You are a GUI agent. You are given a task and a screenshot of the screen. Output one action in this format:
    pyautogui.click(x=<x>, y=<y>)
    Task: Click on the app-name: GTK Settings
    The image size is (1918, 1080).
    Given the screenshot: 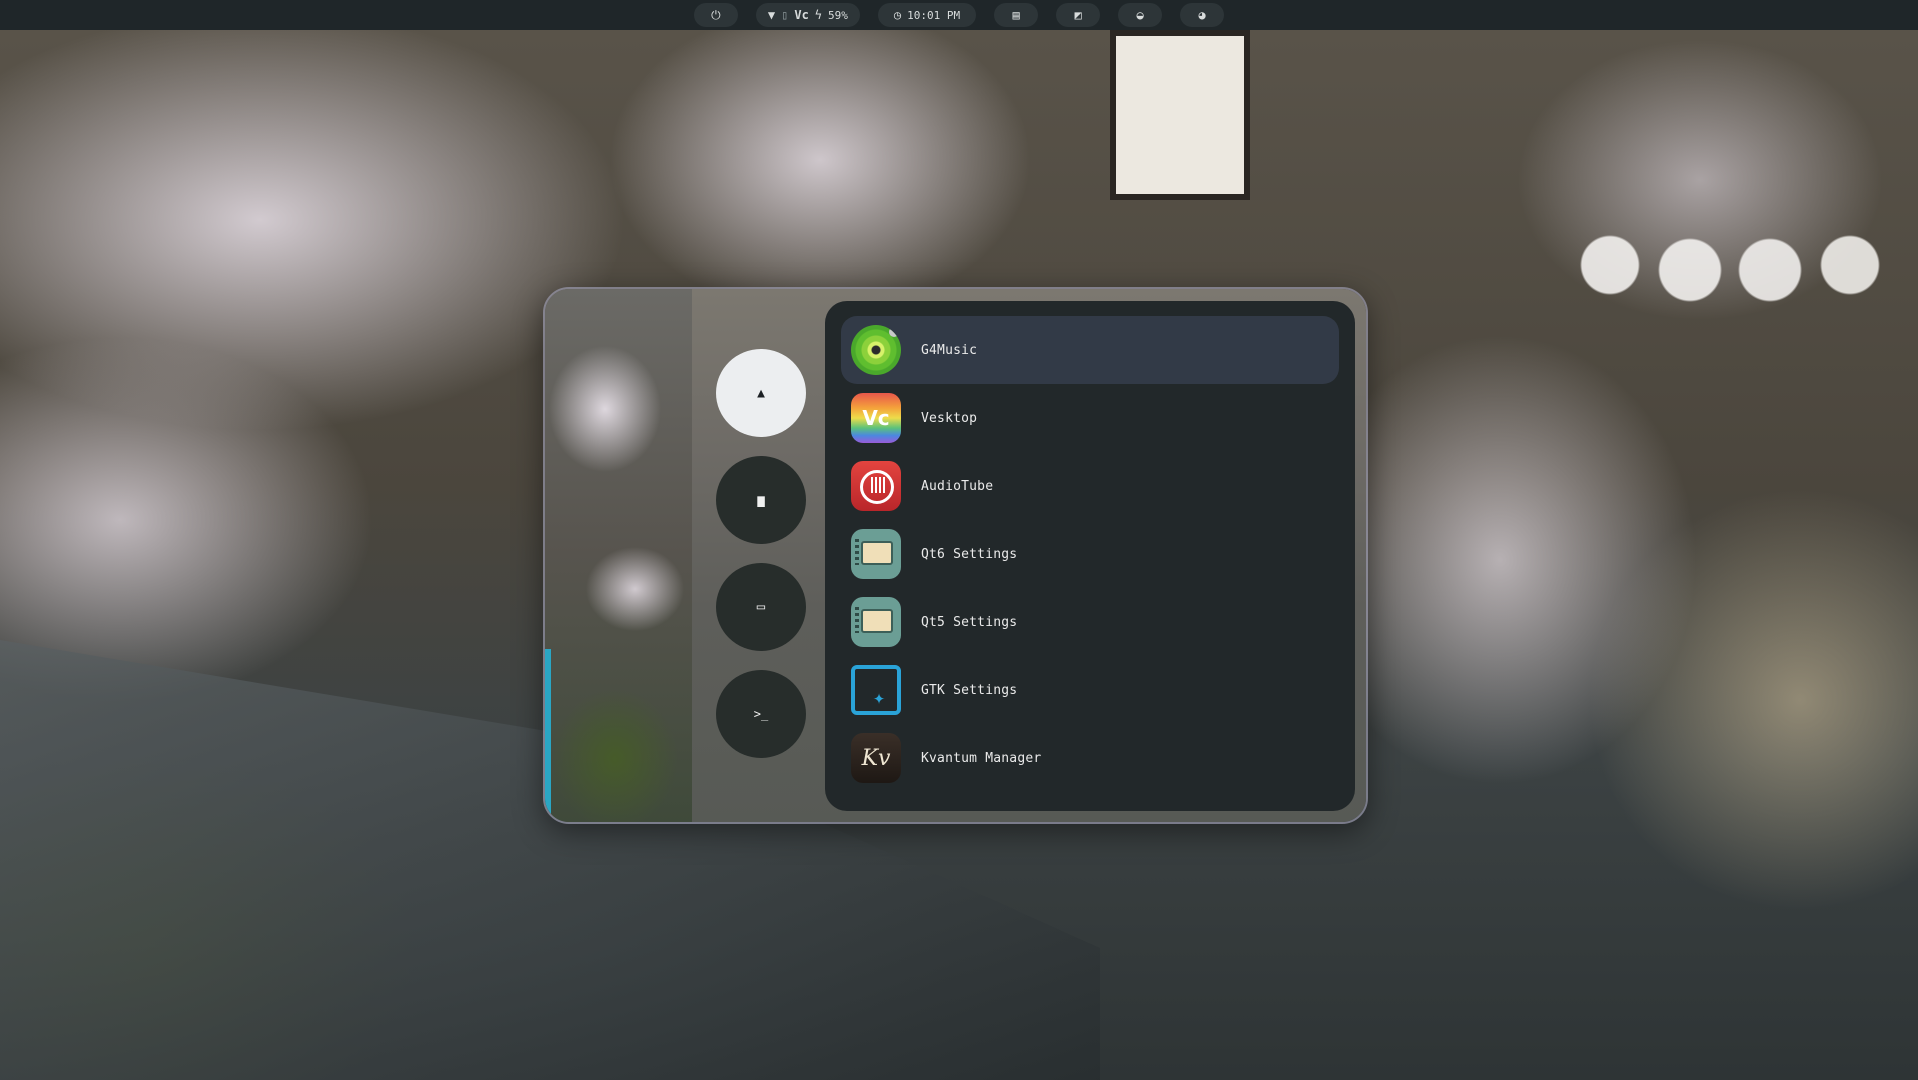 What is the action you would take?
    pyautogui.click(x=969, y=690)
    